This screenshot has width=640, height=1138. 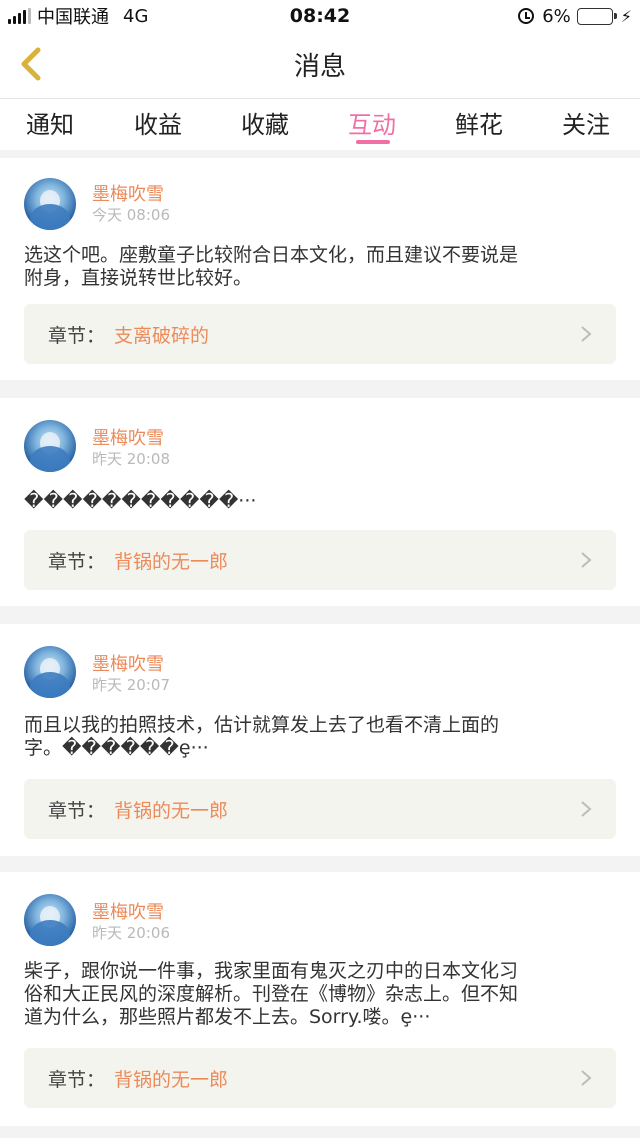 What do you see at coordinates (596, 16) in the screenshot?
I see `battery-icon` at bounding box center [596, 16].